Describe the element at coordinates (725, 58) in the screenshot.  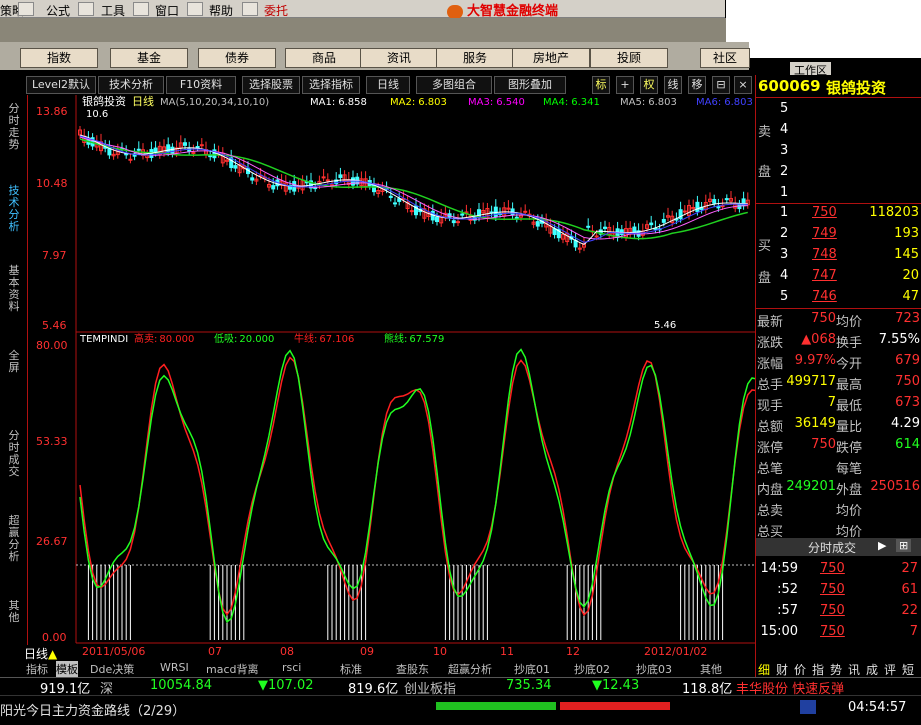
I see `category-8: 社区` at that location.